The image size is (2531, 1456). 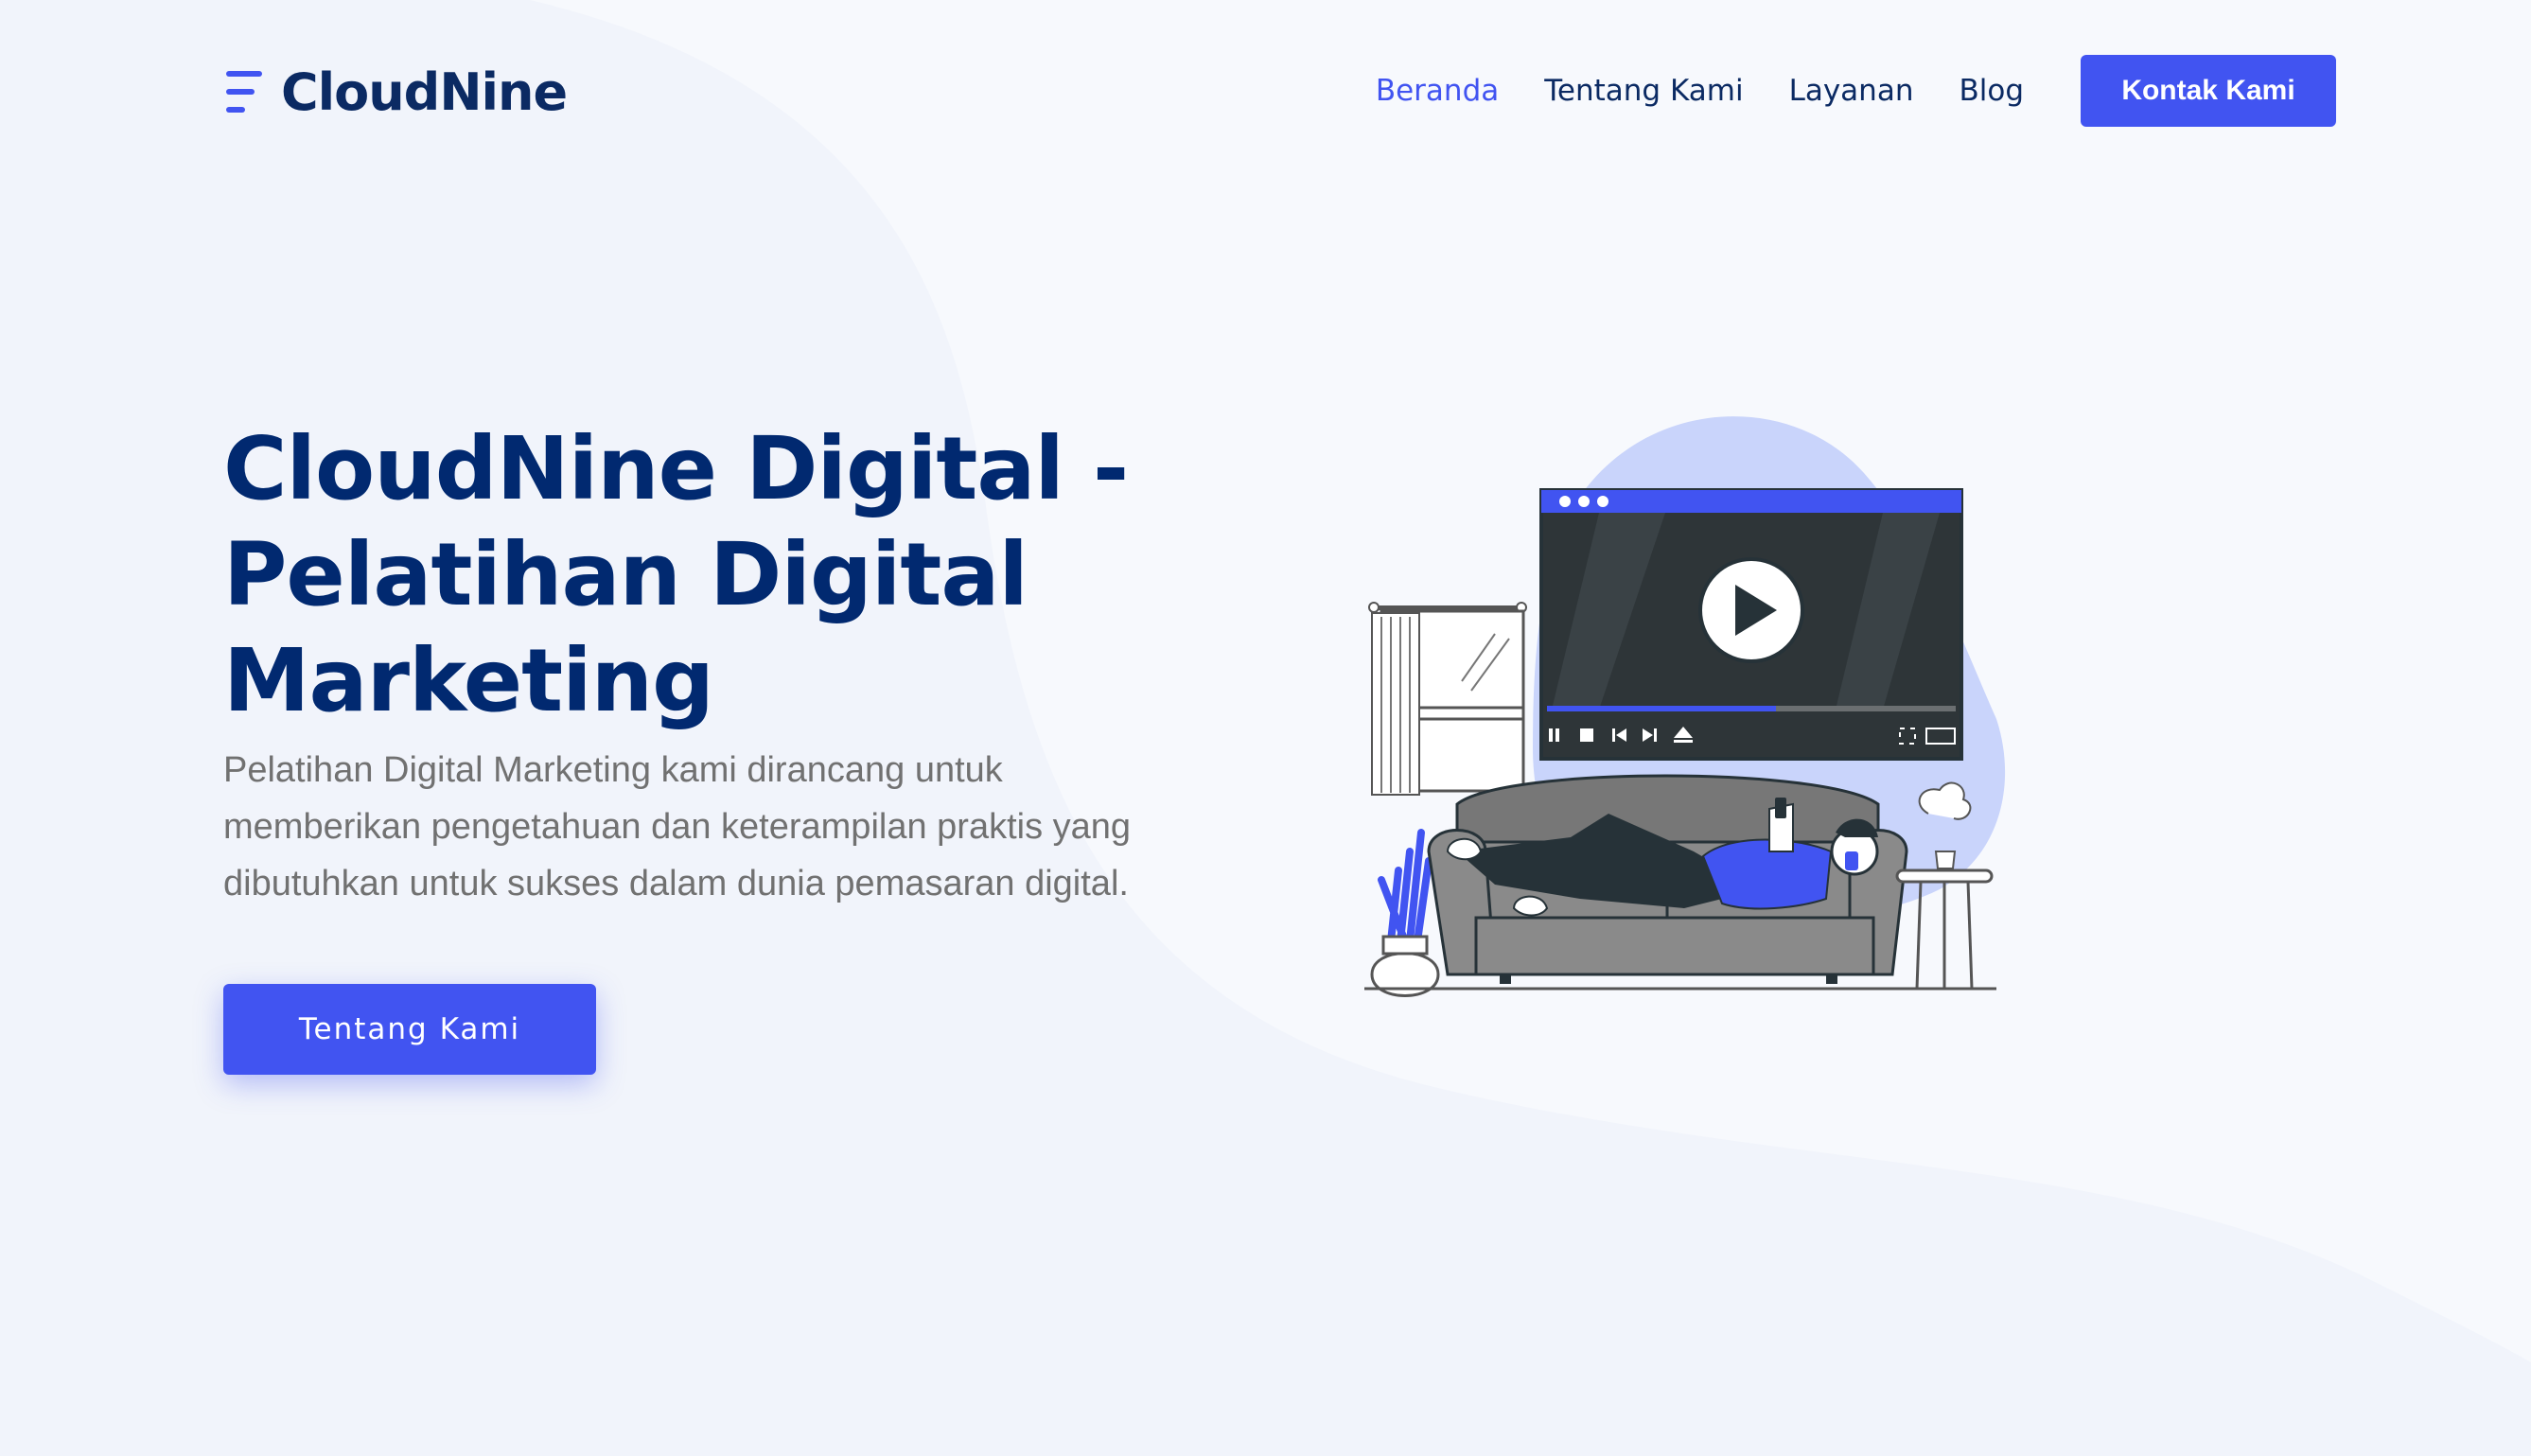 I want to click on nav-link-beranda: Beranda, so click(x=1437, y=91).